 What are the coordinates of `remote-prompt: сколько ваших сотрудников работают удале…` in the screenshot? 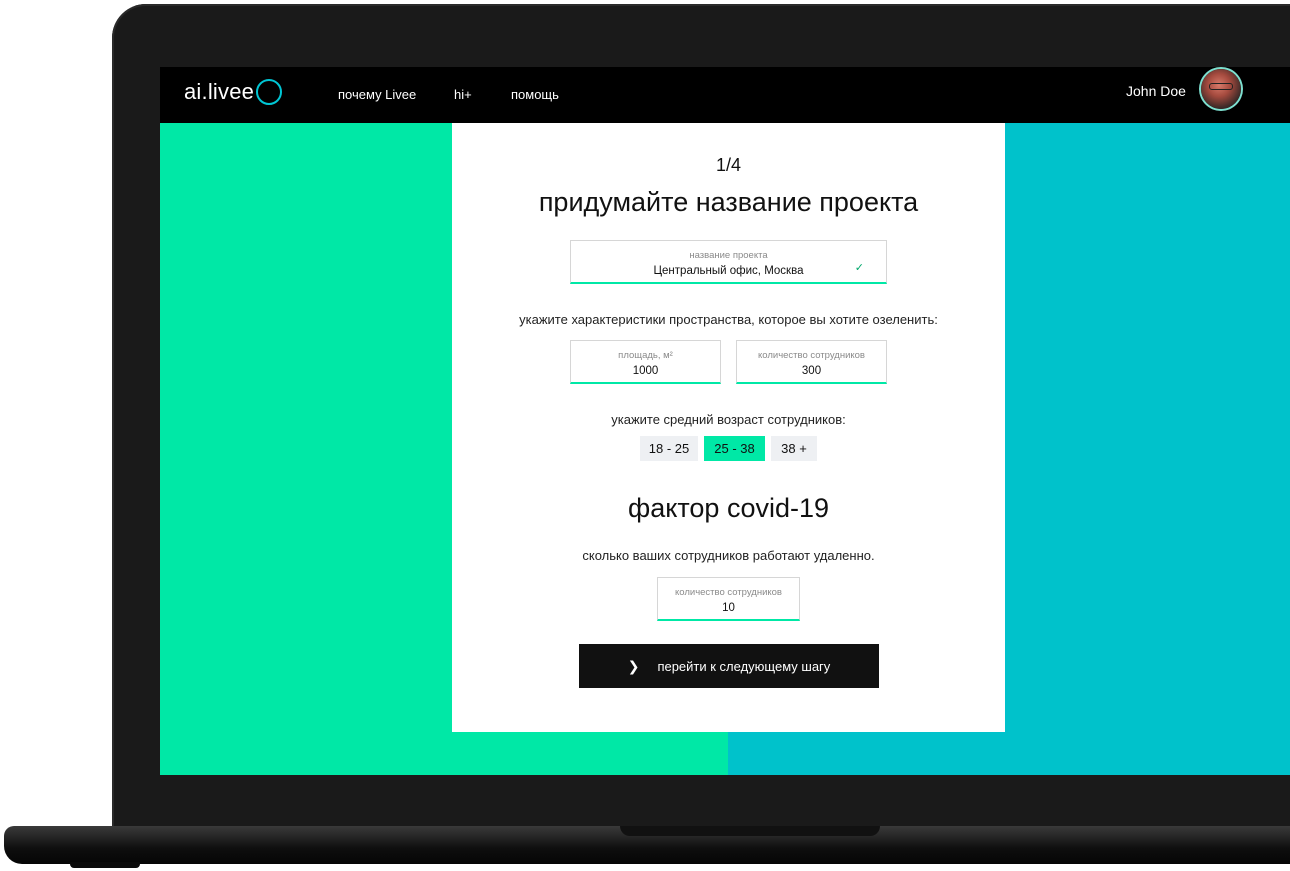 It's located at (728, 555).